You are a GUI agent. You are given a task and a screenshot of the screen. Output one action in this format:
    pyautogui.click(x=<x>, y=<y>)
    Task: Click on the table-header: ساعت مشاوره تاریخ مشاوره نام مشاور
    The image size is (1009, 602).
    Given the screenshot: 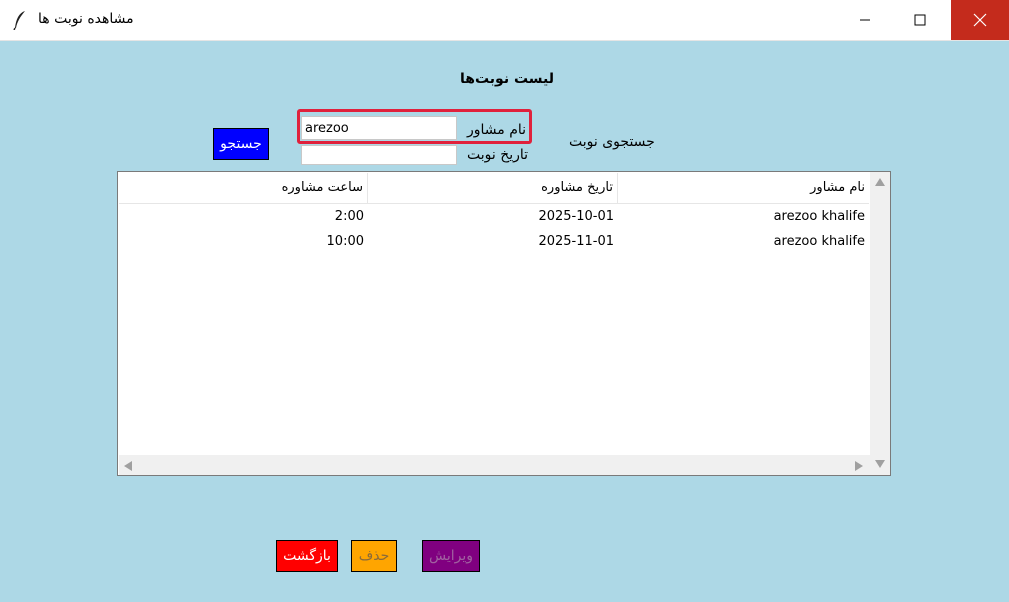 What is the action you would take?
    pyautogui.click(x=494, y=188)
    